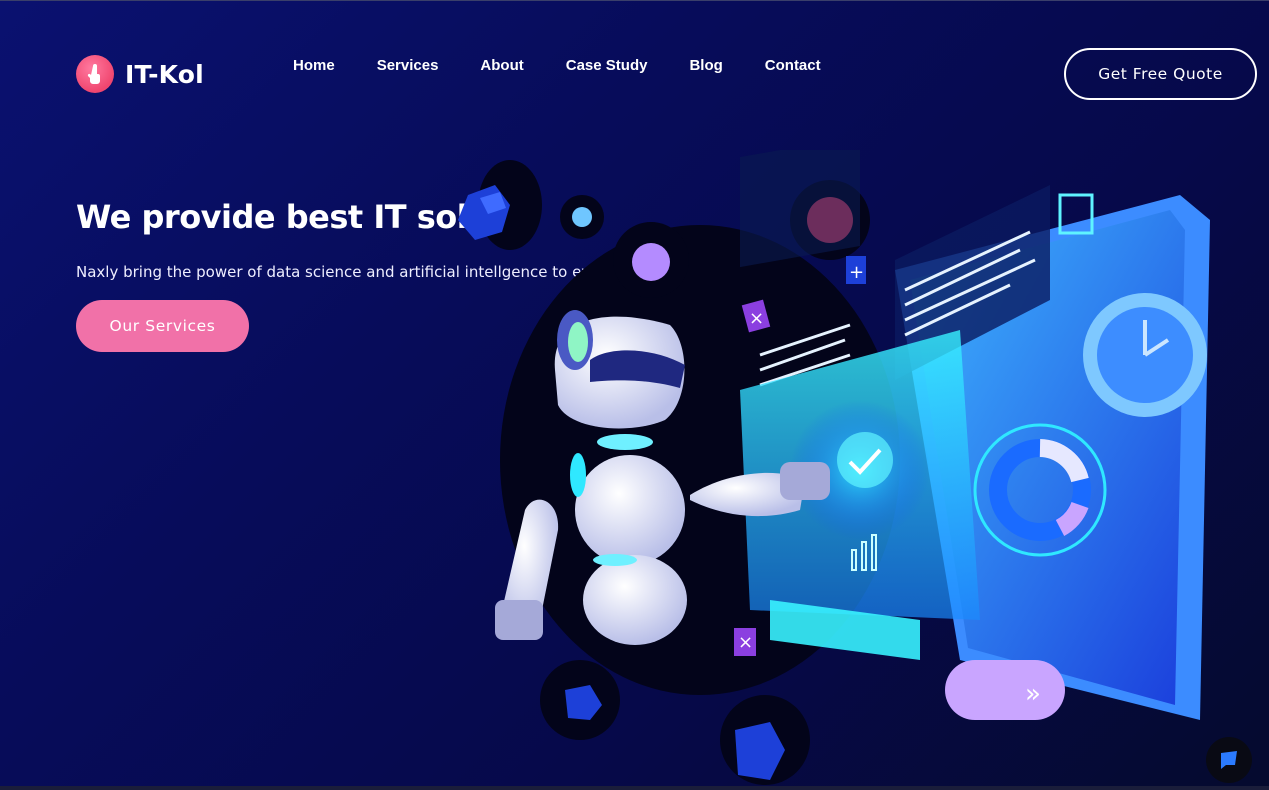 Image resolution: width=1269 pixels, height=790 pixels. Describe the element at coordinates (95, 74) in the screenshot. I see `hand-tap-icon` at that location.